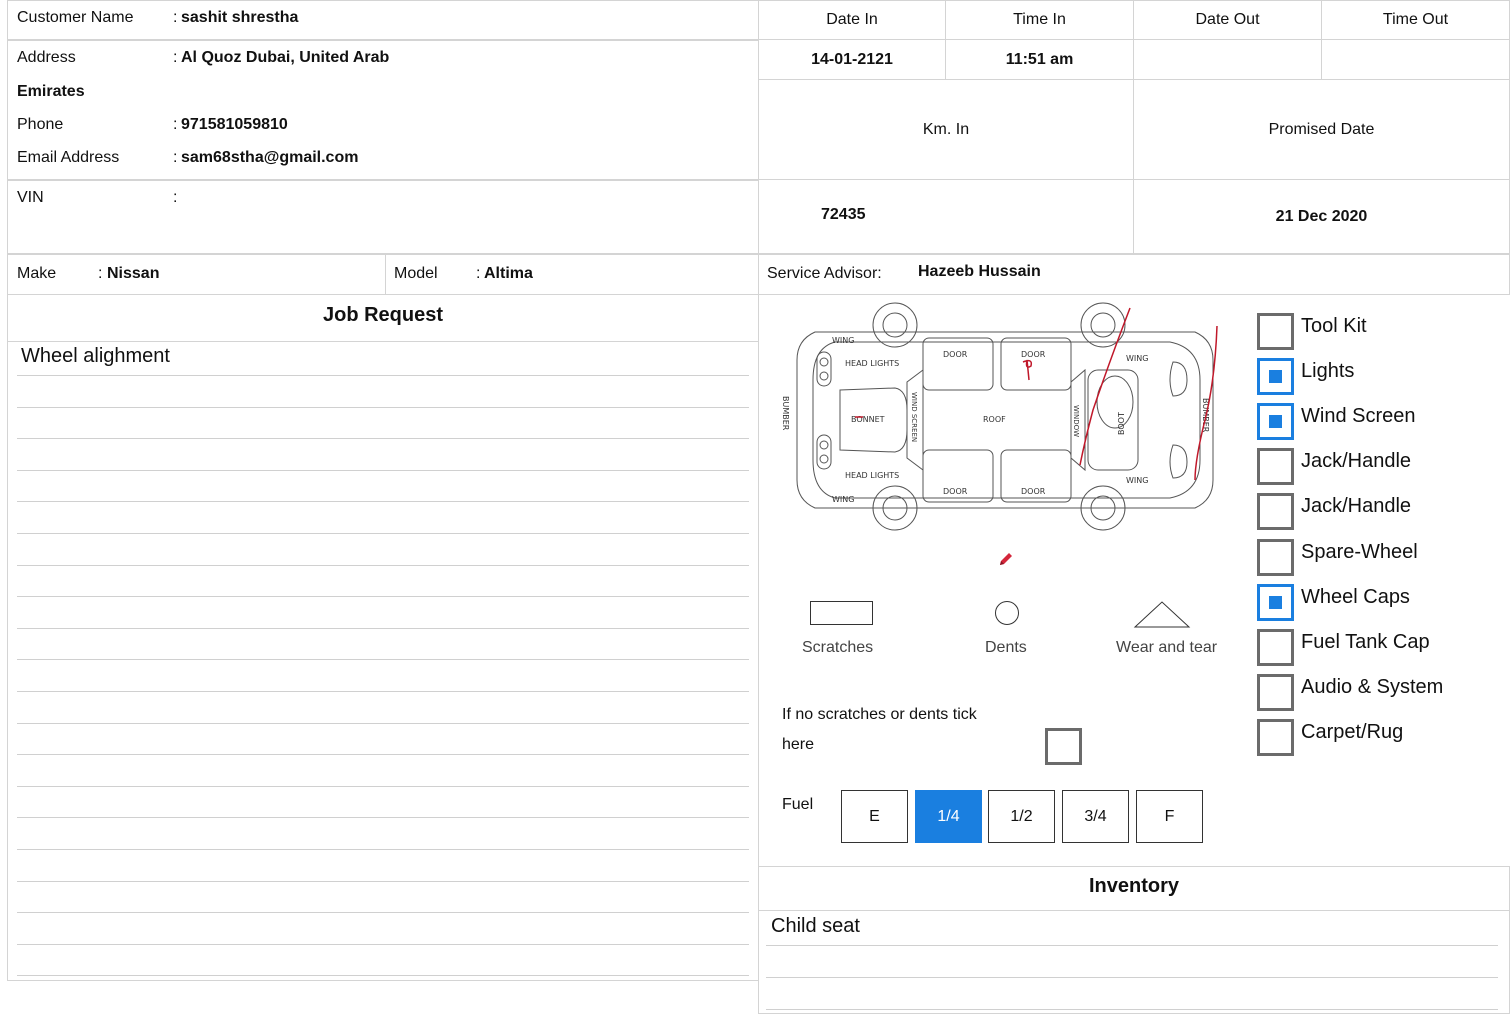  I want to click on inventory-title: Inventory, so click(1134, 885).